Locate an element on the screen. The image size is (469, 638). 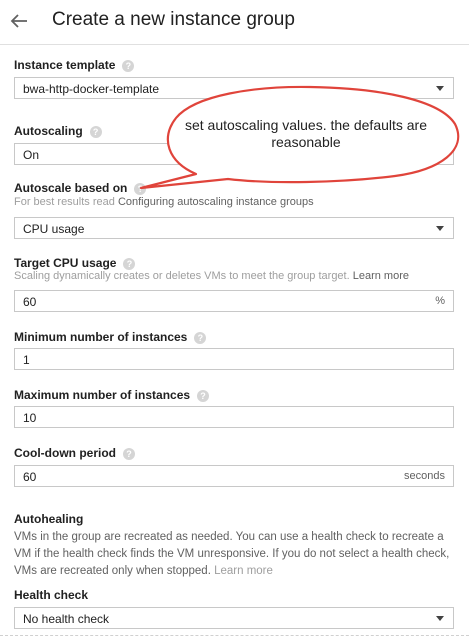
max-instances-value: 10 is located at coordinates (30, 418).